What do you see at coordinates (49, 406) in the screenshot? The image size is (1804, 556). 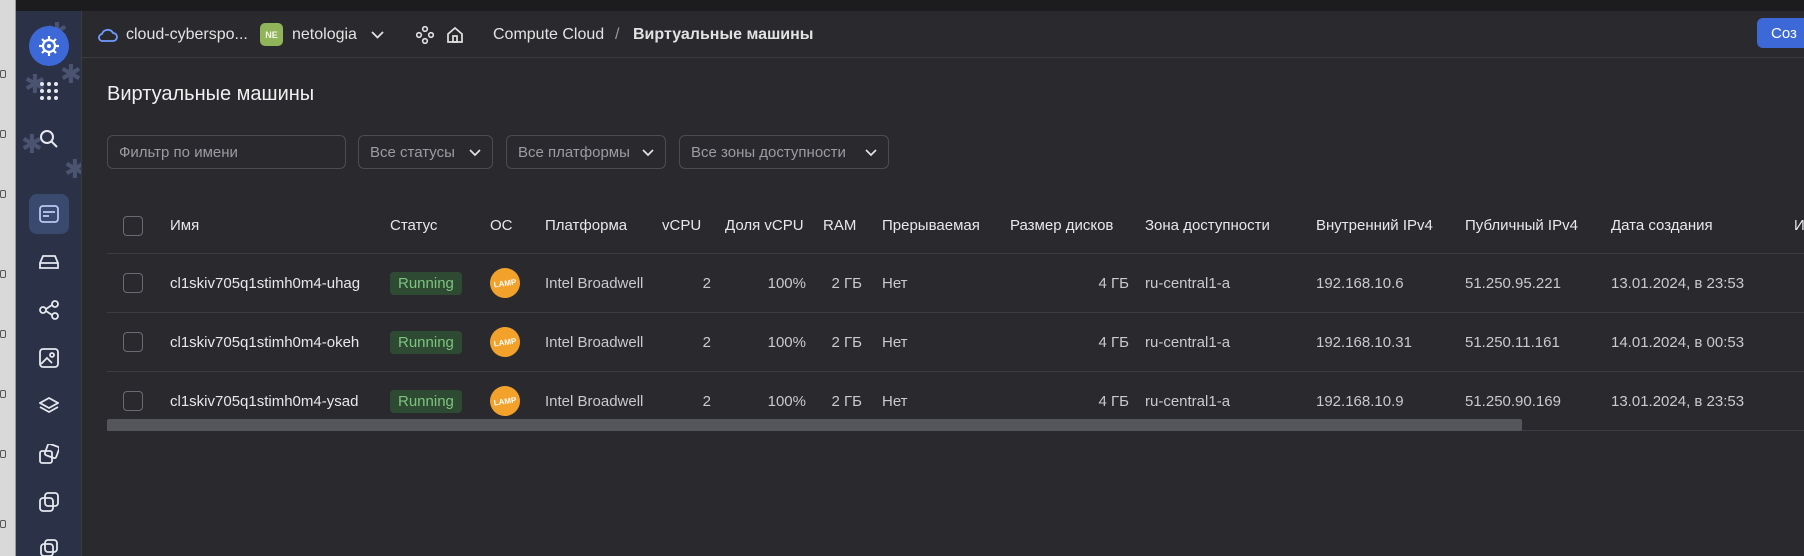 I see `layers-icon` at bounding box center [49, 406].